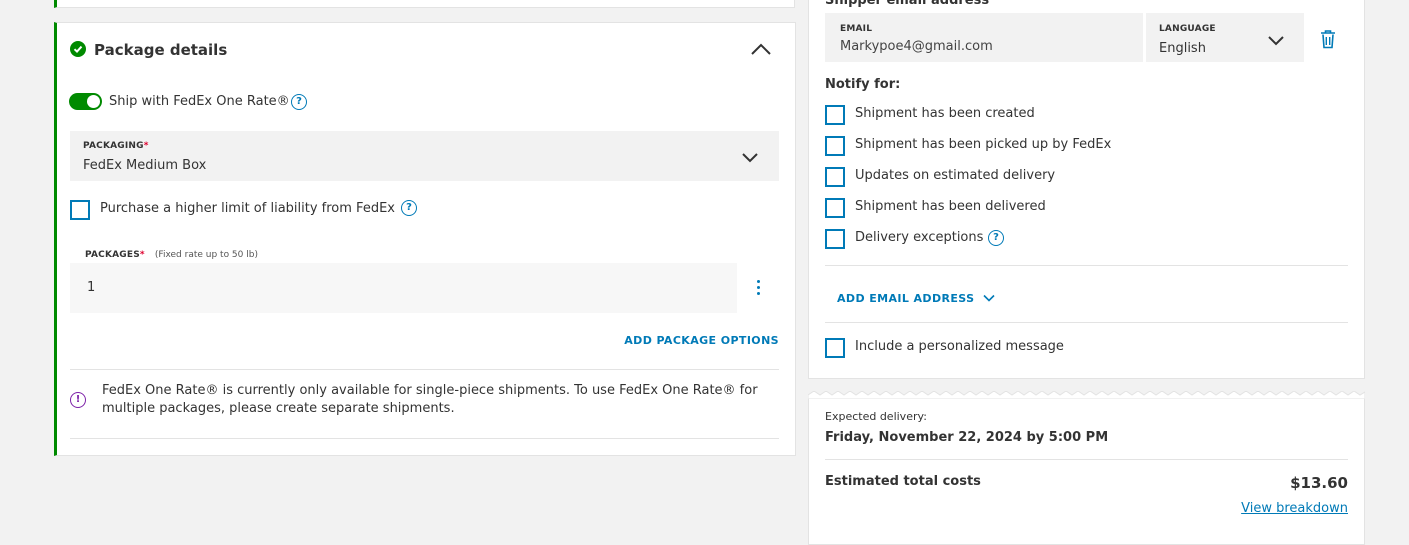  What do you see at coordinates (424, 4) in the screenshot?
I see `previous-section-card` at bounding box center [424, 4].